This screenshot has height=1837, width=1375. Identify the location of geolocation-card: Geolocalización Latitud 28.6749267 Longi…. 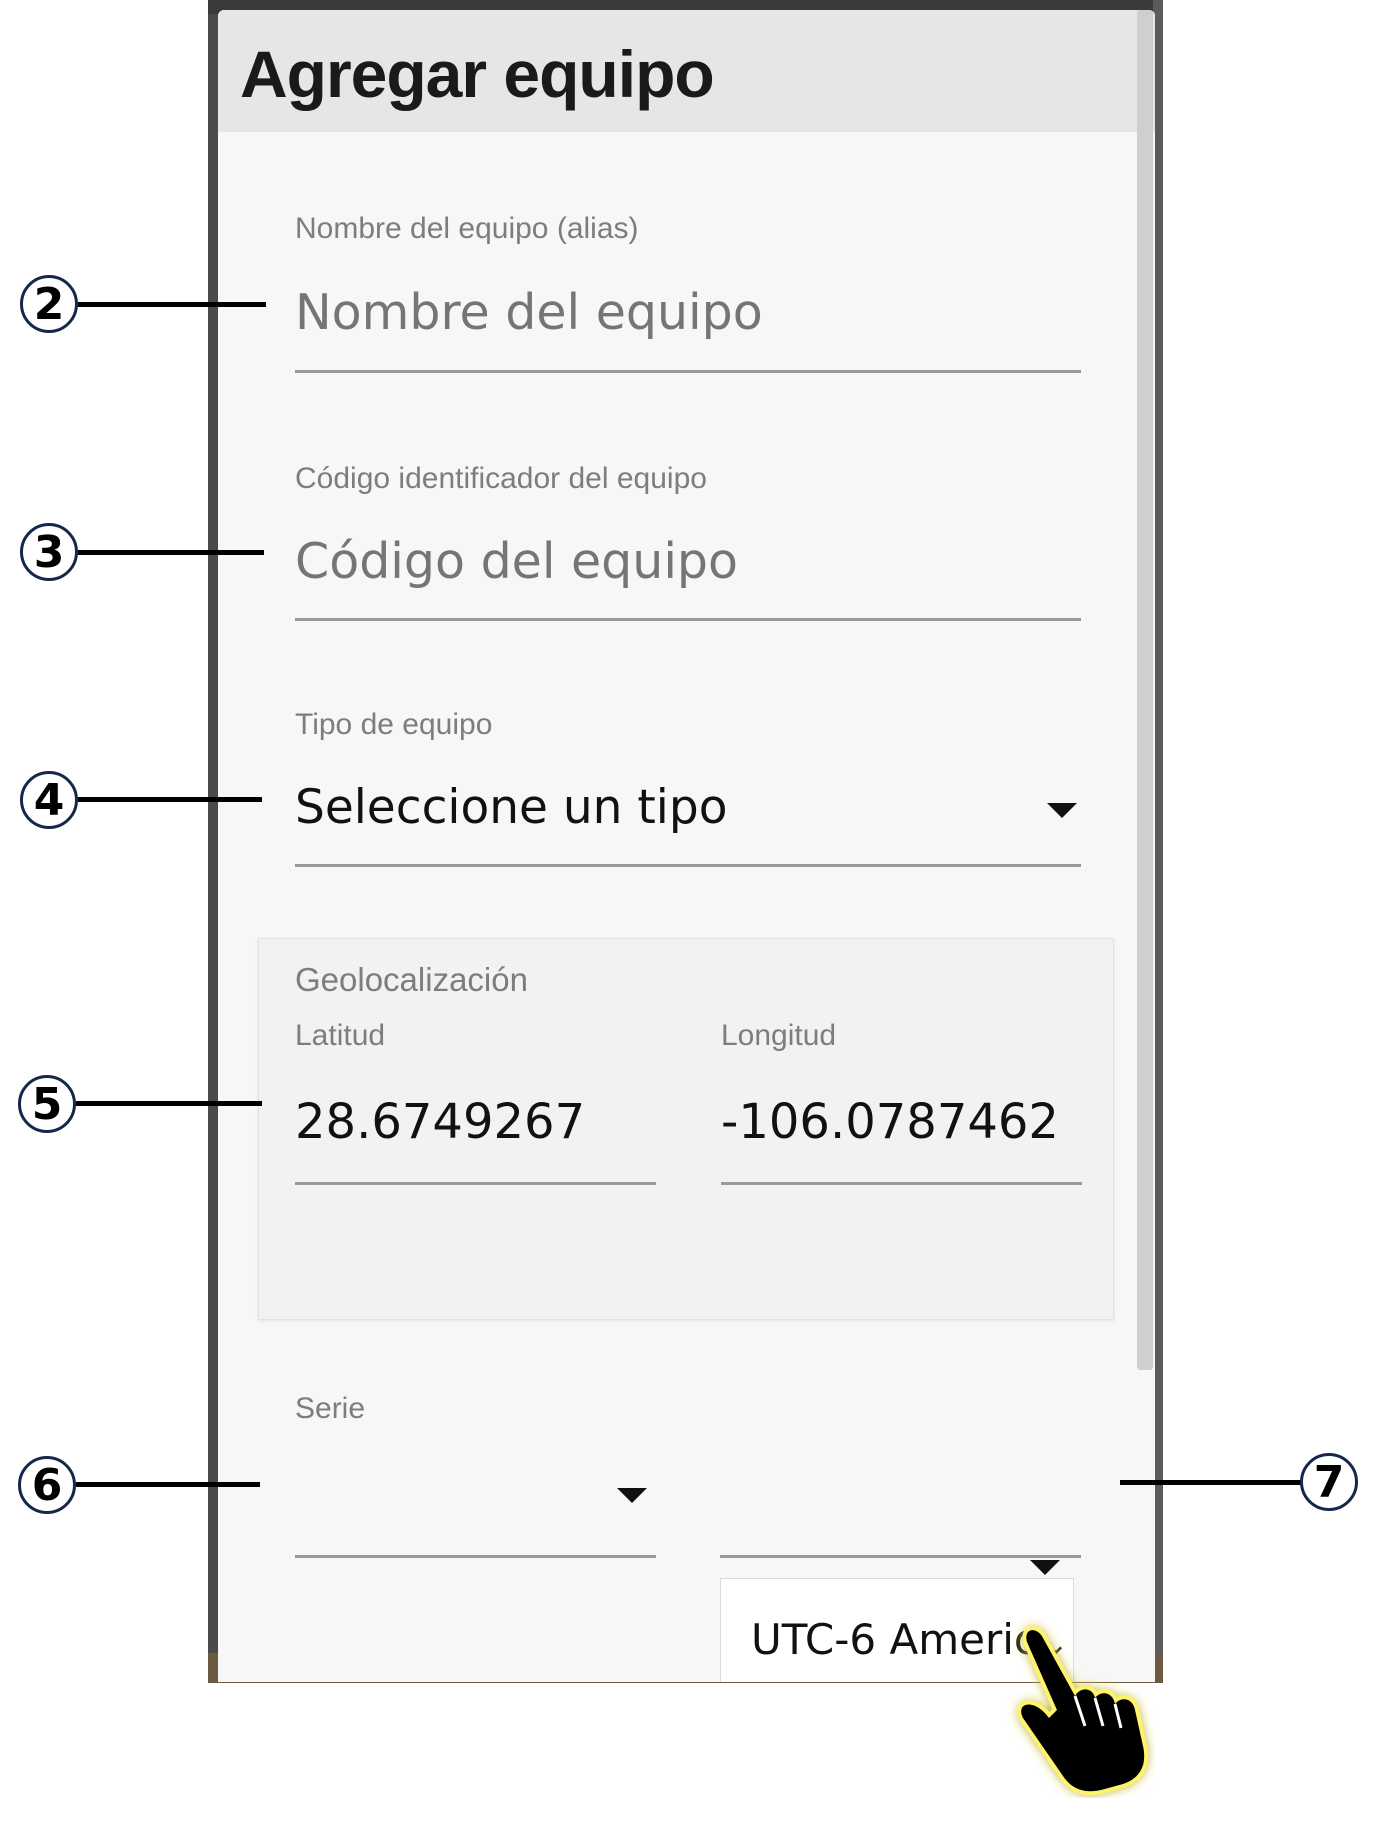
(686, 1129).